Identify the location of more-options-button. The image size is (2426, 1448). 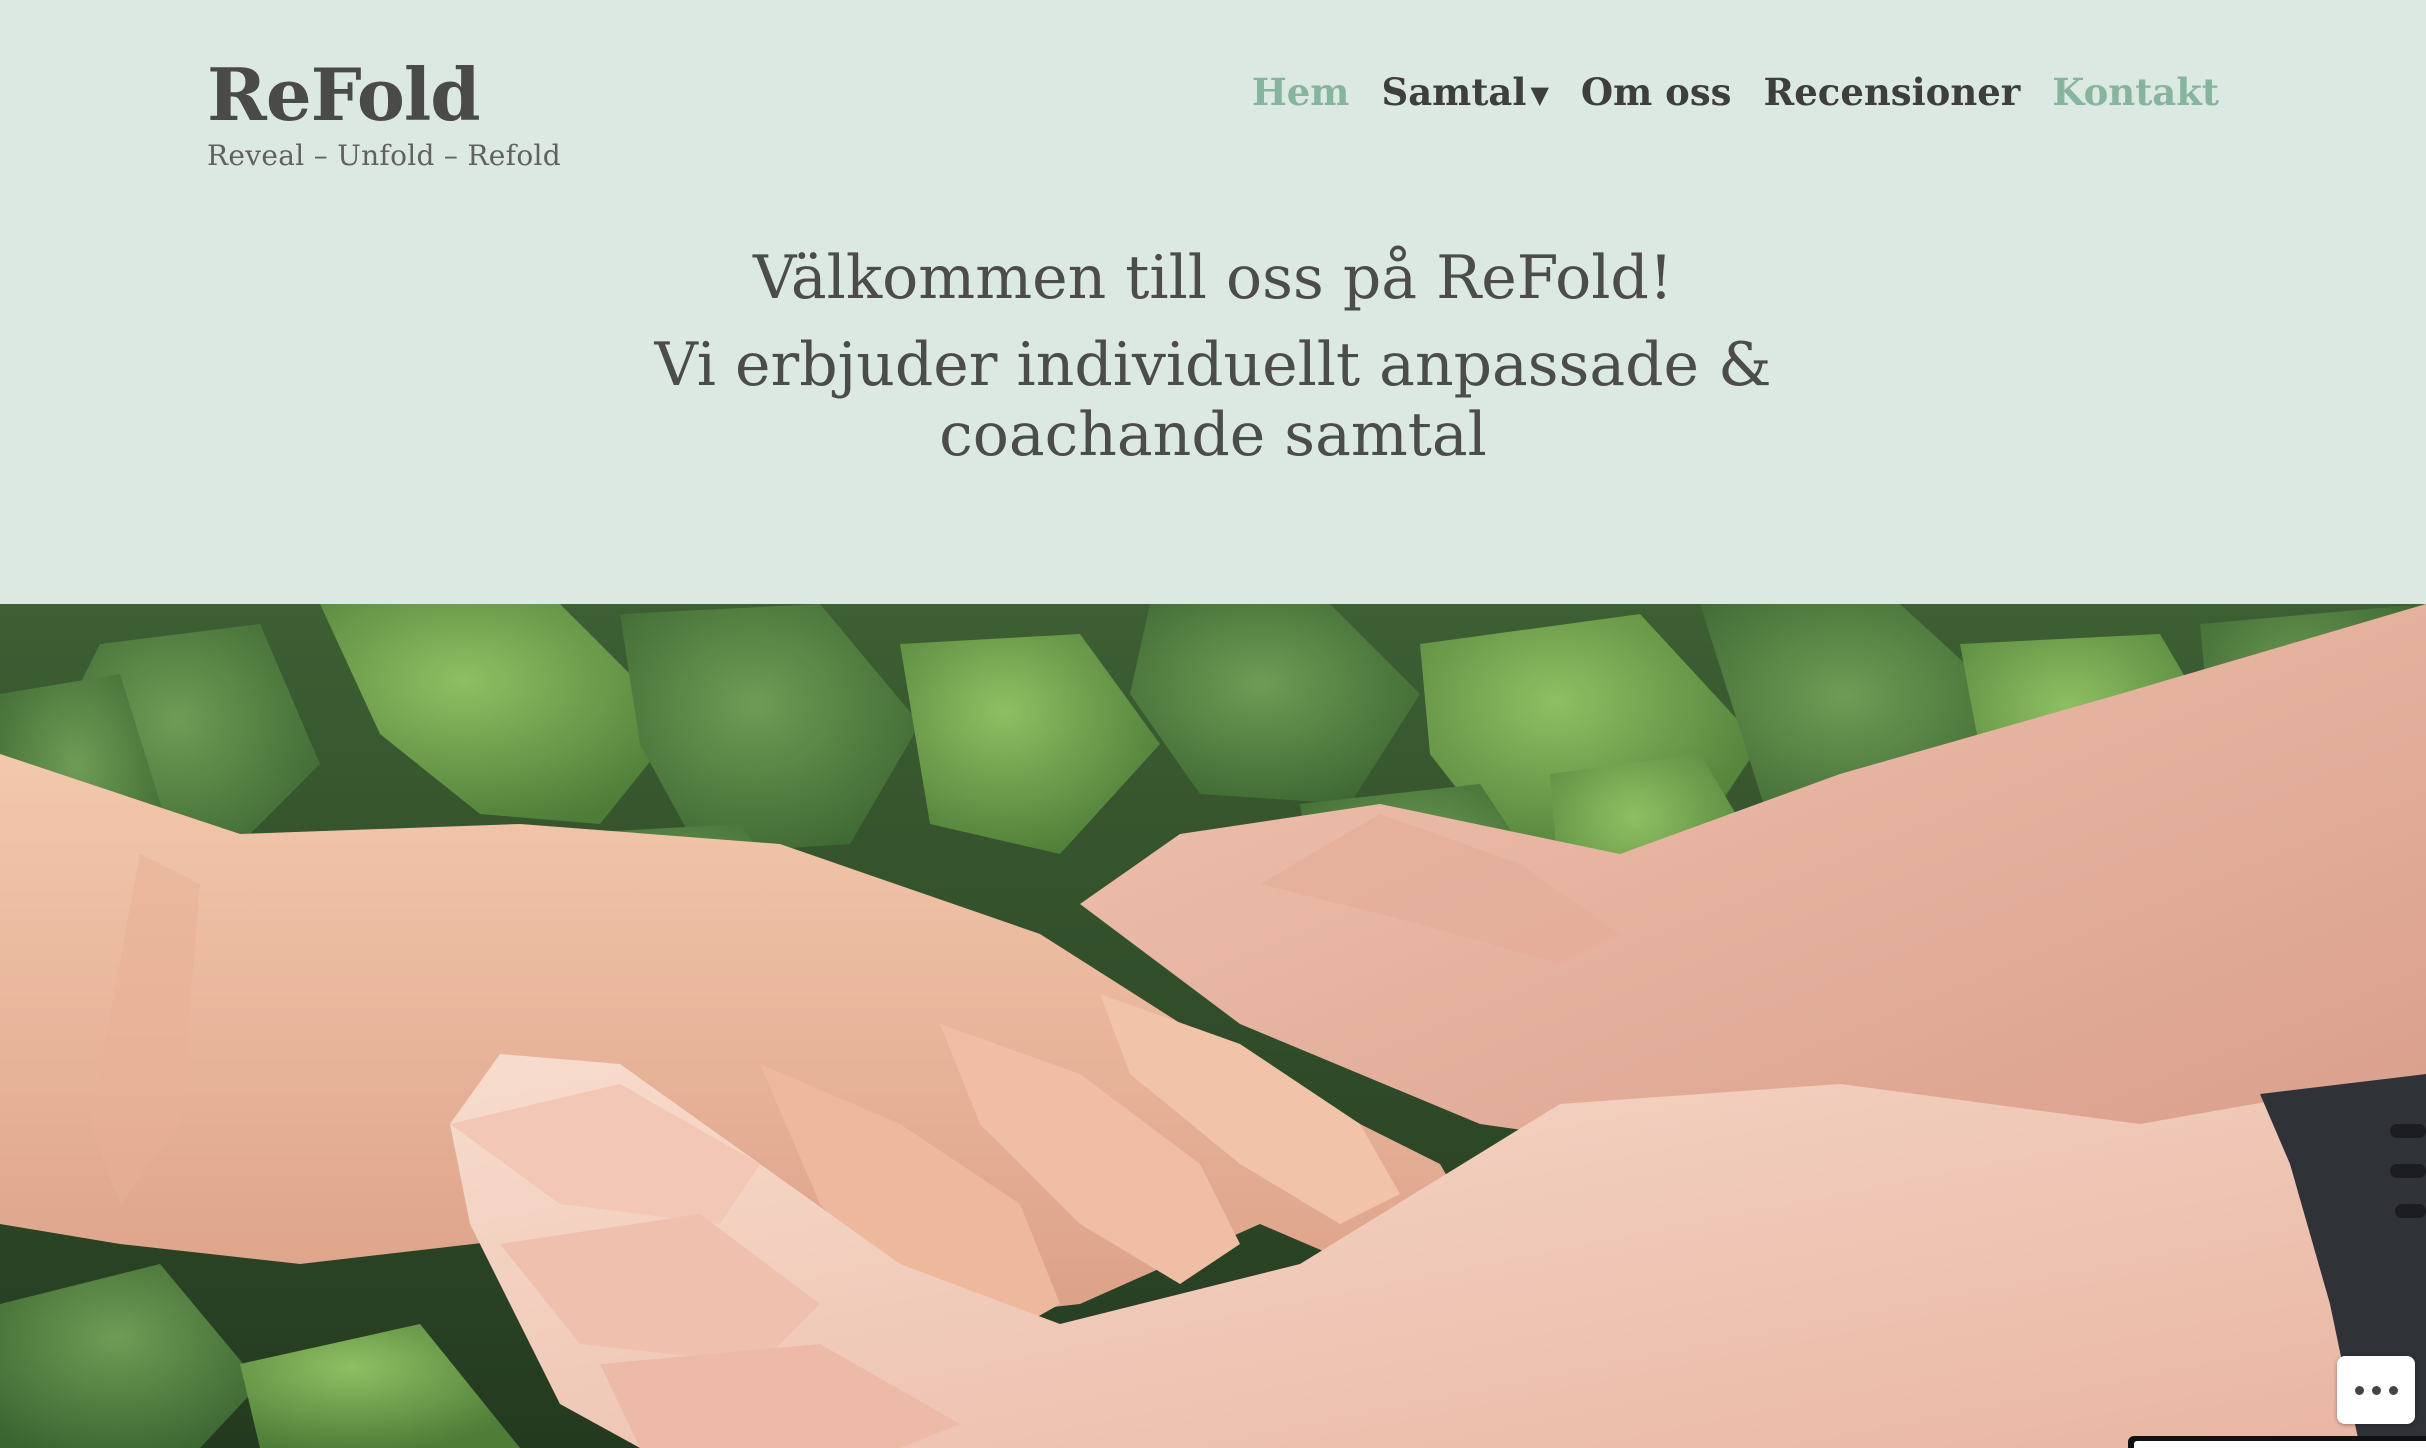
(2376, 1390).